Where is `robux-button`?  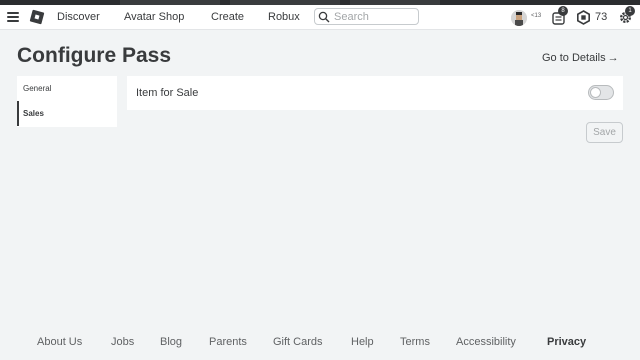 robux-button is located at coordinates (583, 17).